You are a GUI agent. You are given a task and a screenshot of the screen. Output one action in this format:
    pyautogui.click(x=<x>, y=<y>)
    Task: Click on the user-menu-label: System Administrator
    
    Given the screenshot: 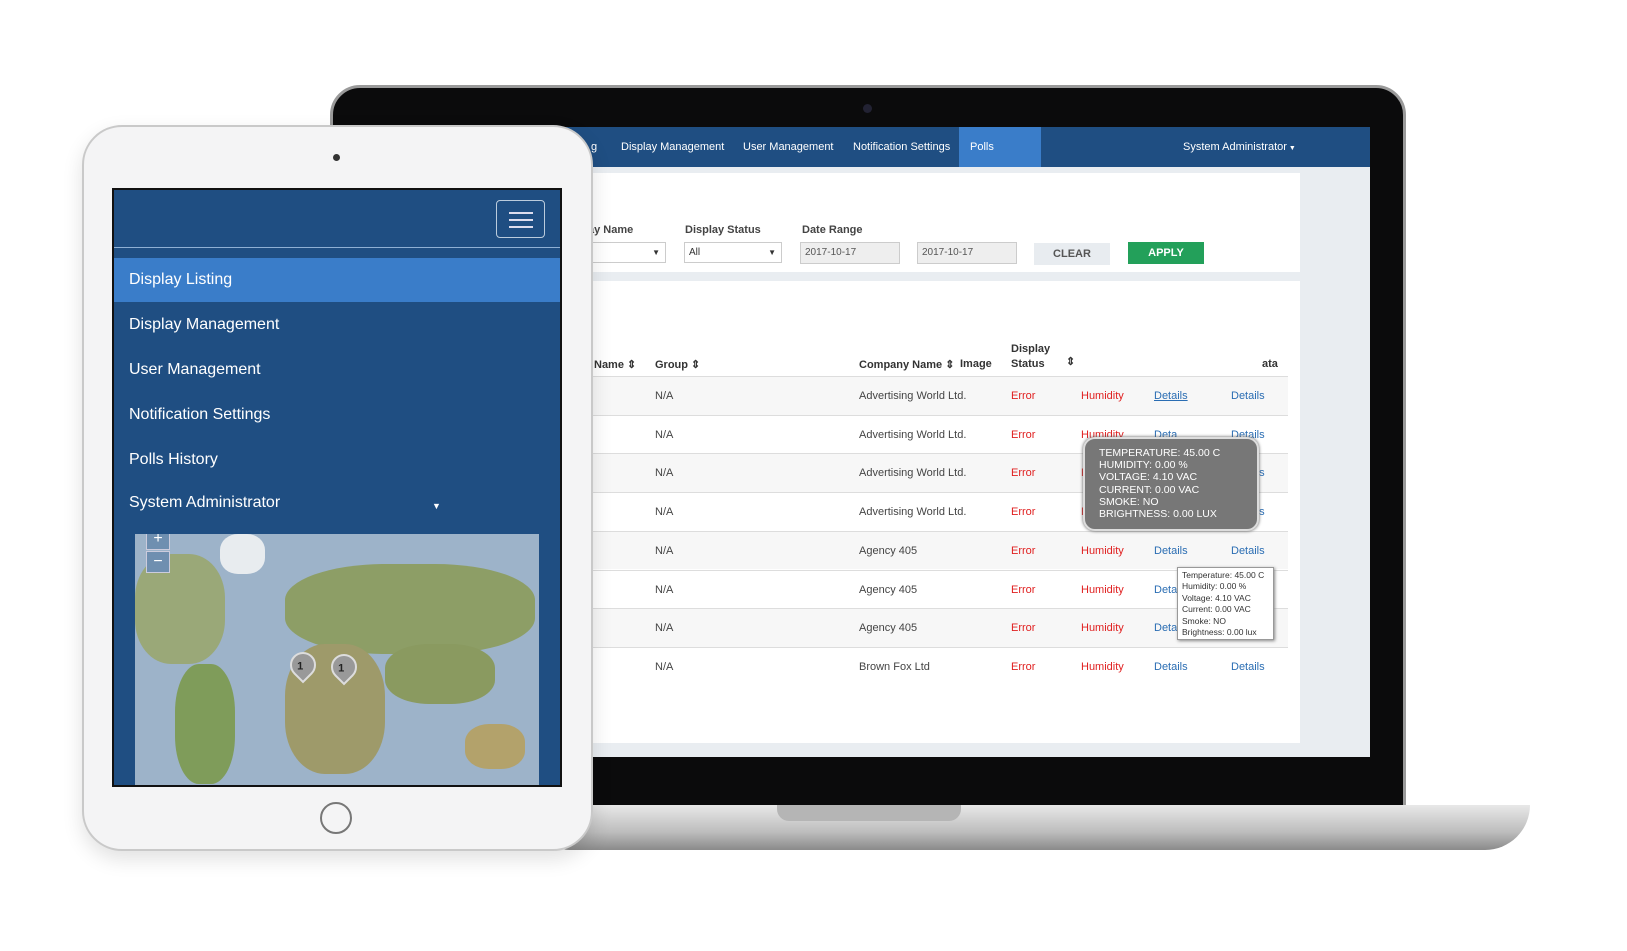 What is the action you would take?
    pyautogui.click(x=1235, y=147)
    